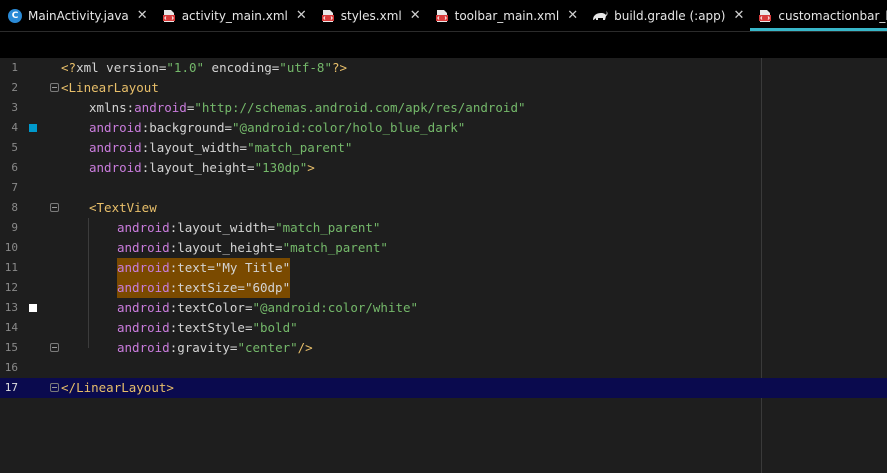 This screenshot has width=887, height=473. What do you see at coordinates (443, 168) in the screenshot?
I see `code-line: 6 android:layout_height="130dp">` at bounding box center [443, 168].